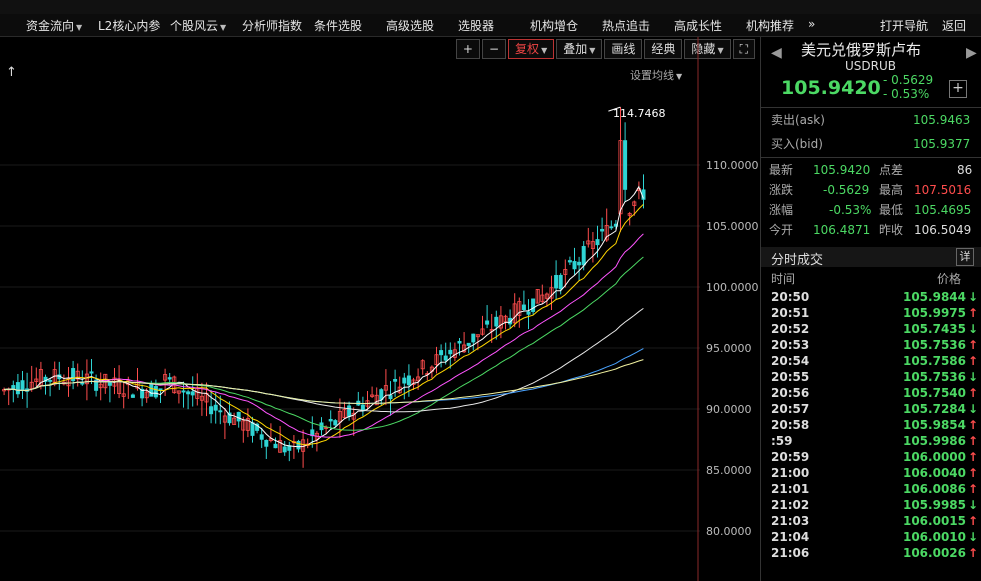 The height and width of the screenshot is (581, 981). Describe the element at coordinates (934, 377) in the screenshot. I see `trade-price: 105.7536` at that location.